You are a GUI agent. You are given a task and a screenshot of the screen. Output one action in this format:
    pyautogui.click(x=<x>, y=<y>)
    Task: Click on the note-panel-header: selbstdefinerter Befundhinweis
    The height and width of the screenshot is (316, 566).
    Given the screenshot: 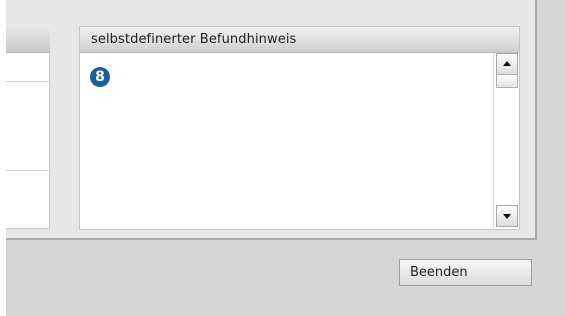 What is the action you would take?
    pyautogui.click(x=299, y=40)
    